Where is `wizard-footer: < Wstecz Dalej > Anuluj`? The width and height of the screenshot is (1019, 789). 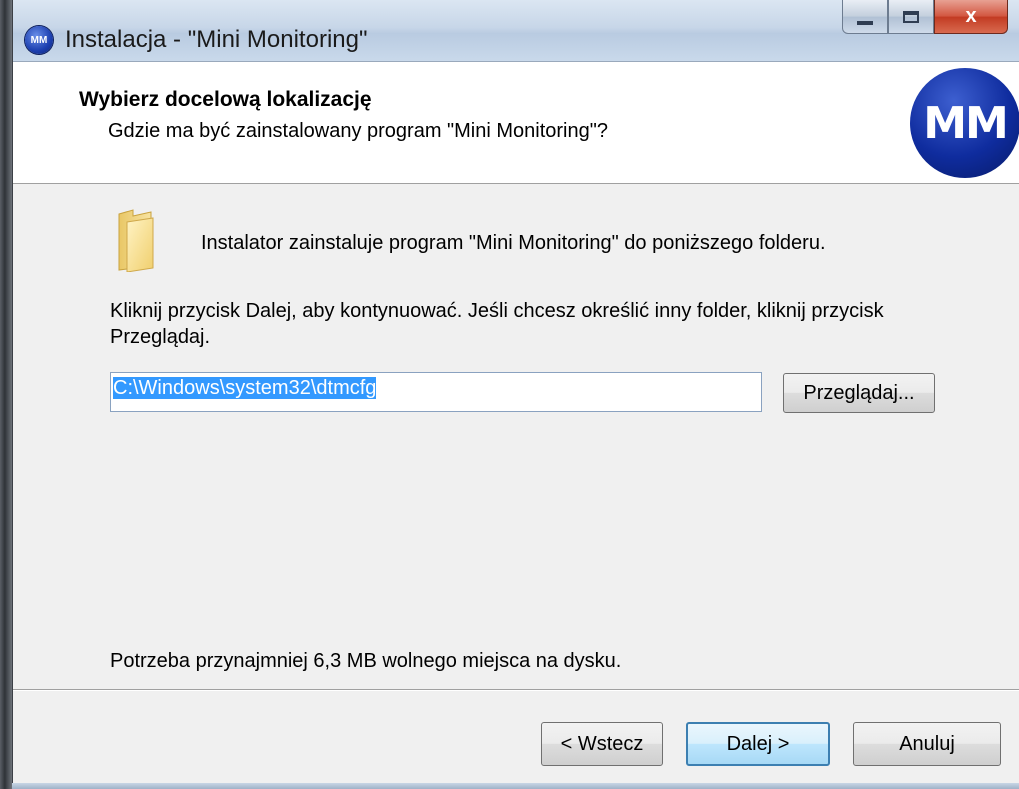 wizard-footer: < Wstecz Dalej > Anuluj is located at coordinates (516, 739).